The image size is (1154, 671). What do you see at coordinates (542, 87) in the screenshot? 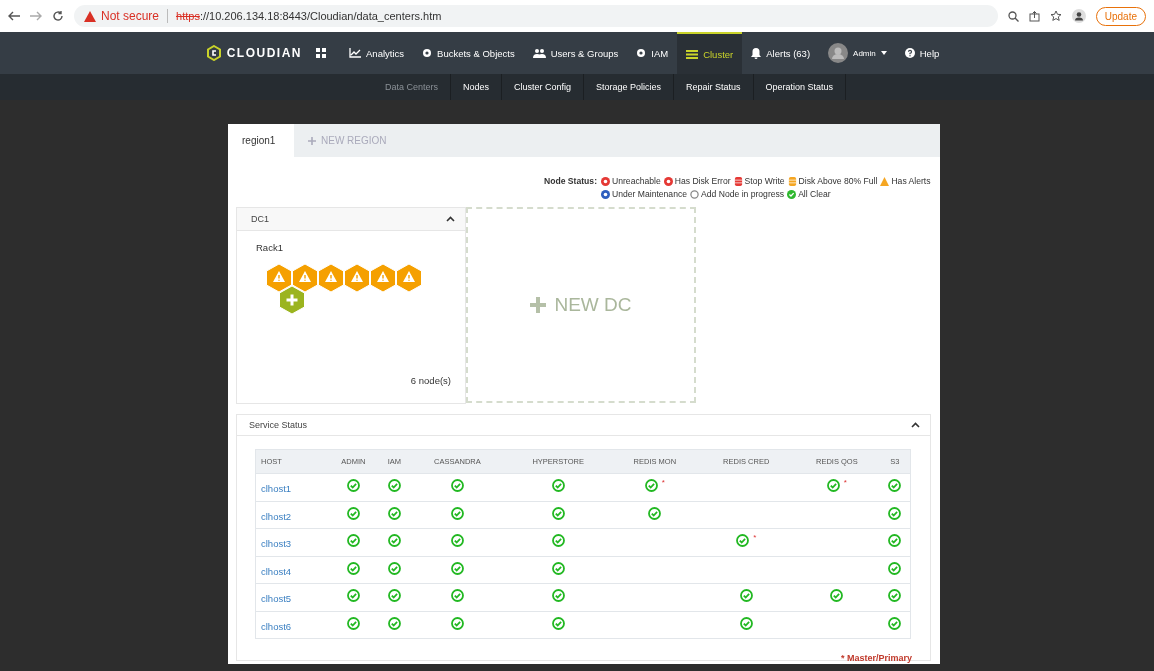
I see `subnav-tab: Cluster Config` at bounding box center [542, 87].